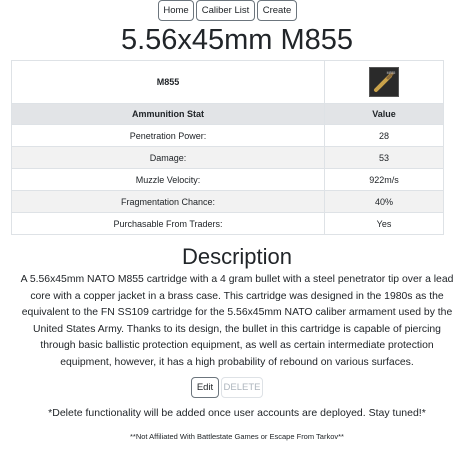 Image resolution: width=474 pixels, height=457 pixels. What do you see at coordinates (168, 223) in the screenshot?
I see `stat-label: Purchasable From Traders:` at bounding box center [168, 223].